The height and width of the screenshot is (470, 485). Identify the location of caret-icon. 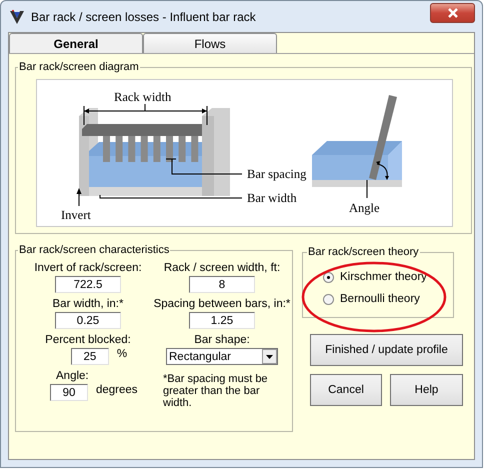
(269, 356).